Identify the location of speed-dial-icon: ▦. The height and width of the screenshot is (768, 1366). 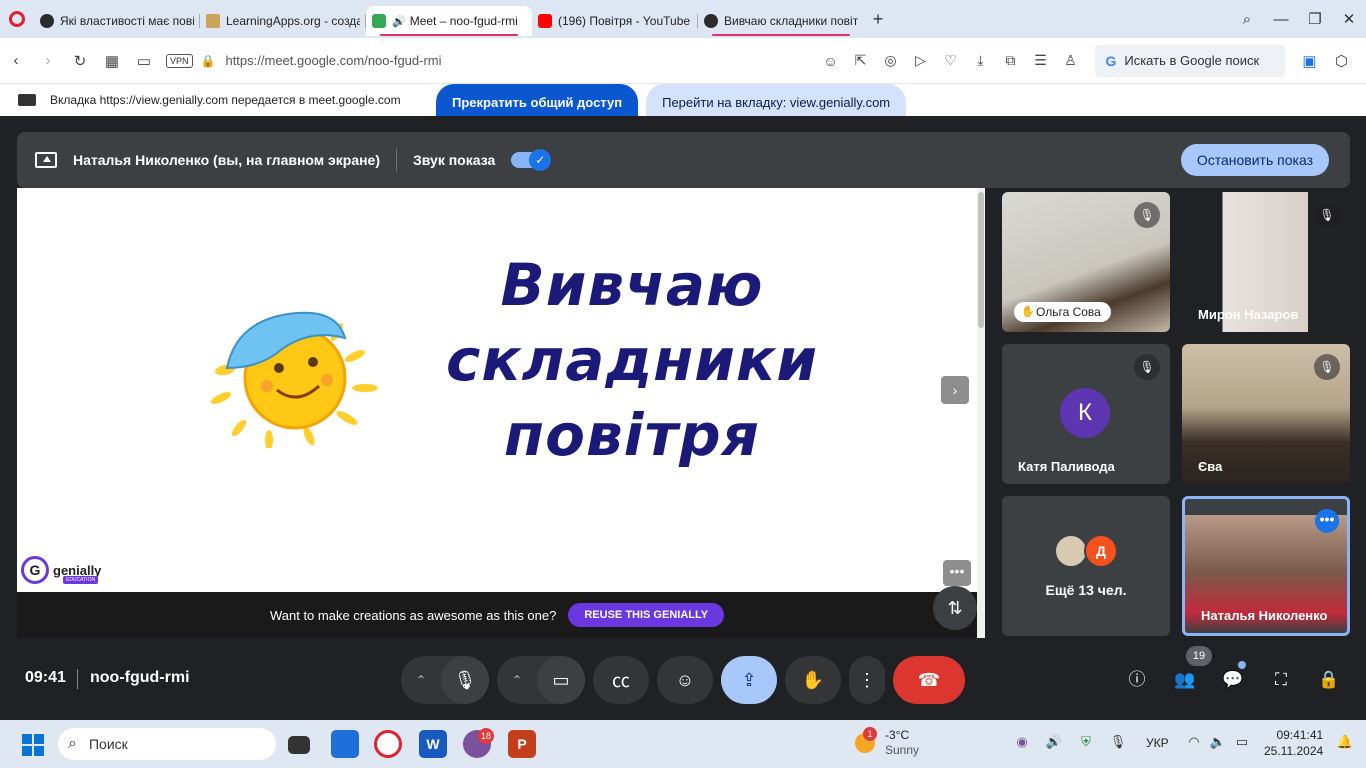
(112, 61).